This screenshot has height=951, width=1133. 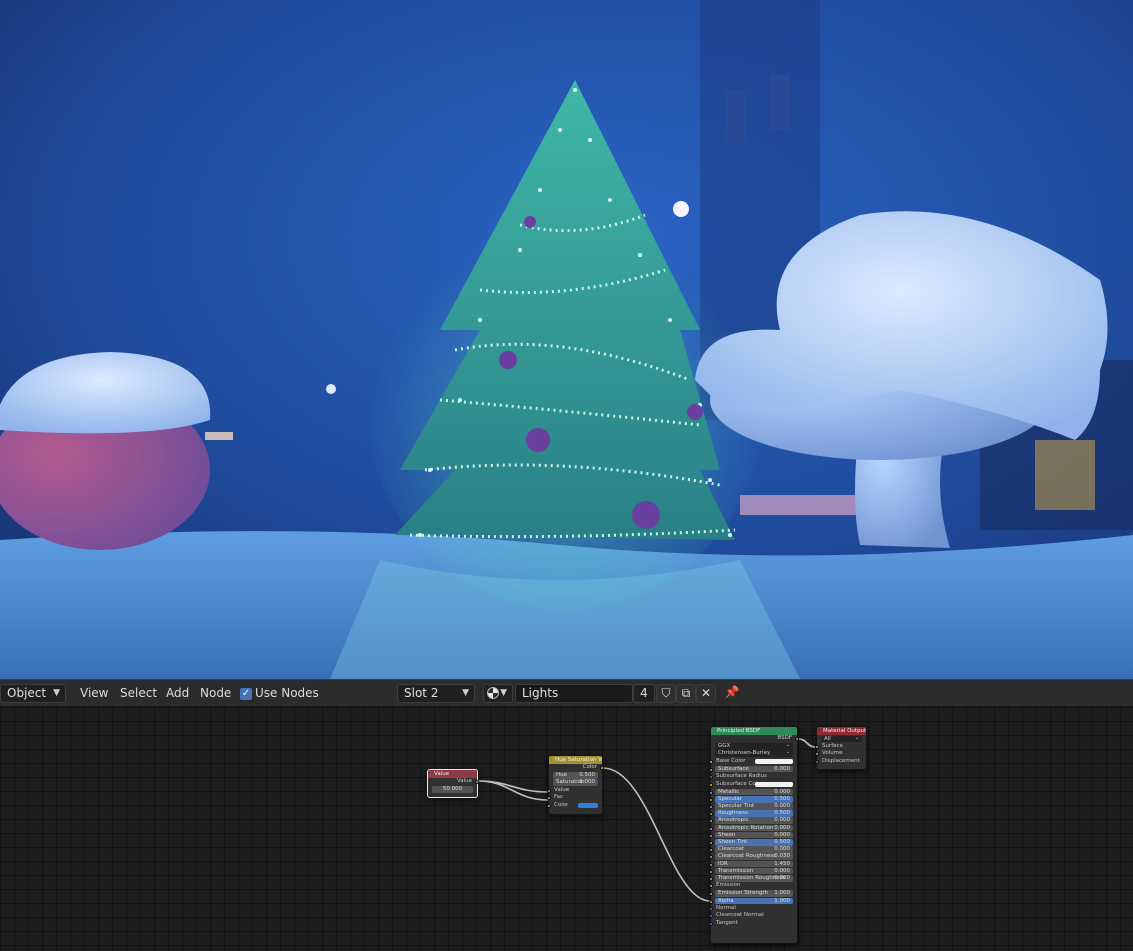 I want to click on value-node: Value Value 50.000, so click(x=453, y=783).